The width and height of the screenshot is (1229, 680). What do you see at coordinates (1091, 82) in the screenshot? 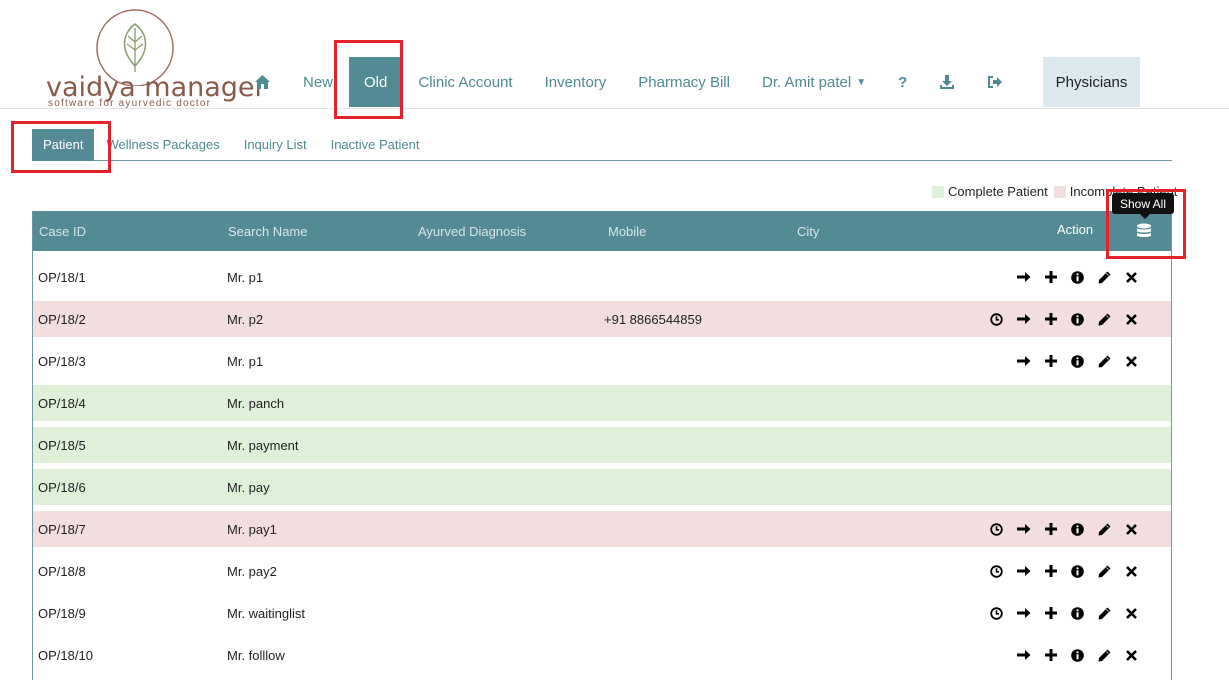
I see `physicians-button: Physicians` at bounding box center [1091, 82].